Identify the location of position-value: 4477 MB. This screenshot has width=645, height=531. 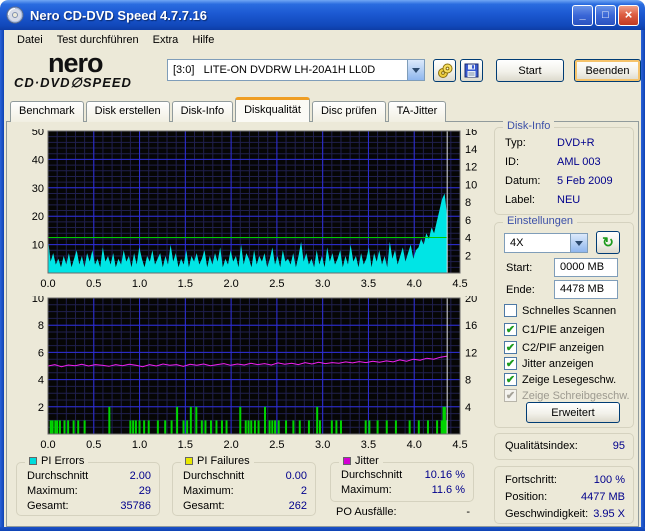
(602, 497).